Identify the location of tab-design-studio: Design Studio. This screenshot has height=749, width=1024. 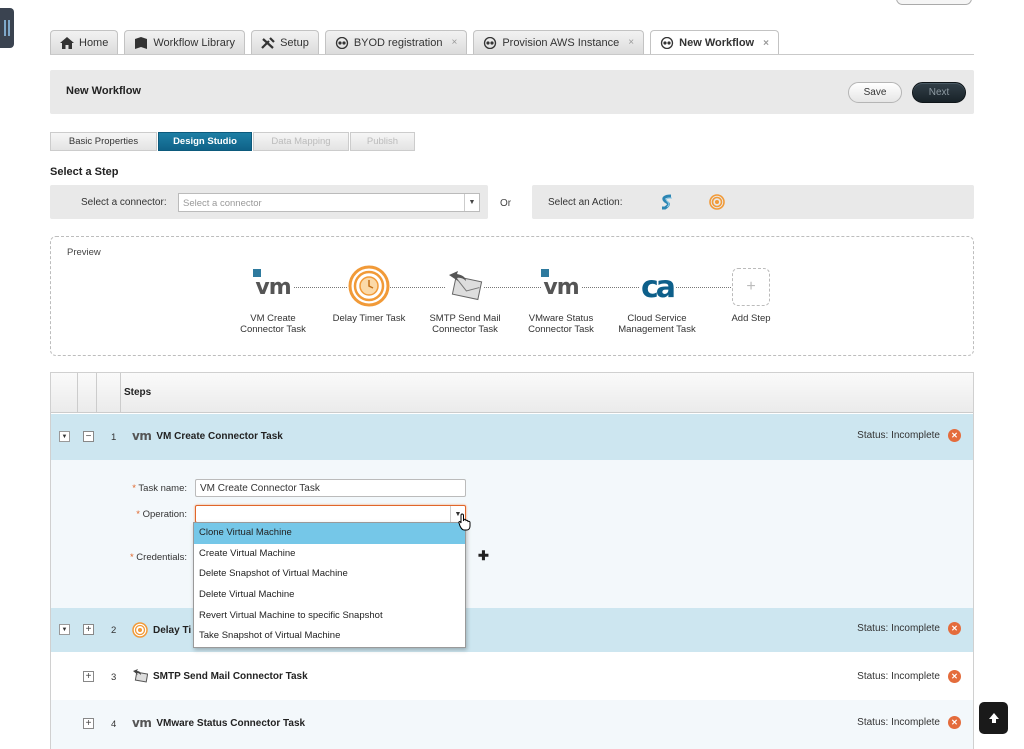
(205, 141).